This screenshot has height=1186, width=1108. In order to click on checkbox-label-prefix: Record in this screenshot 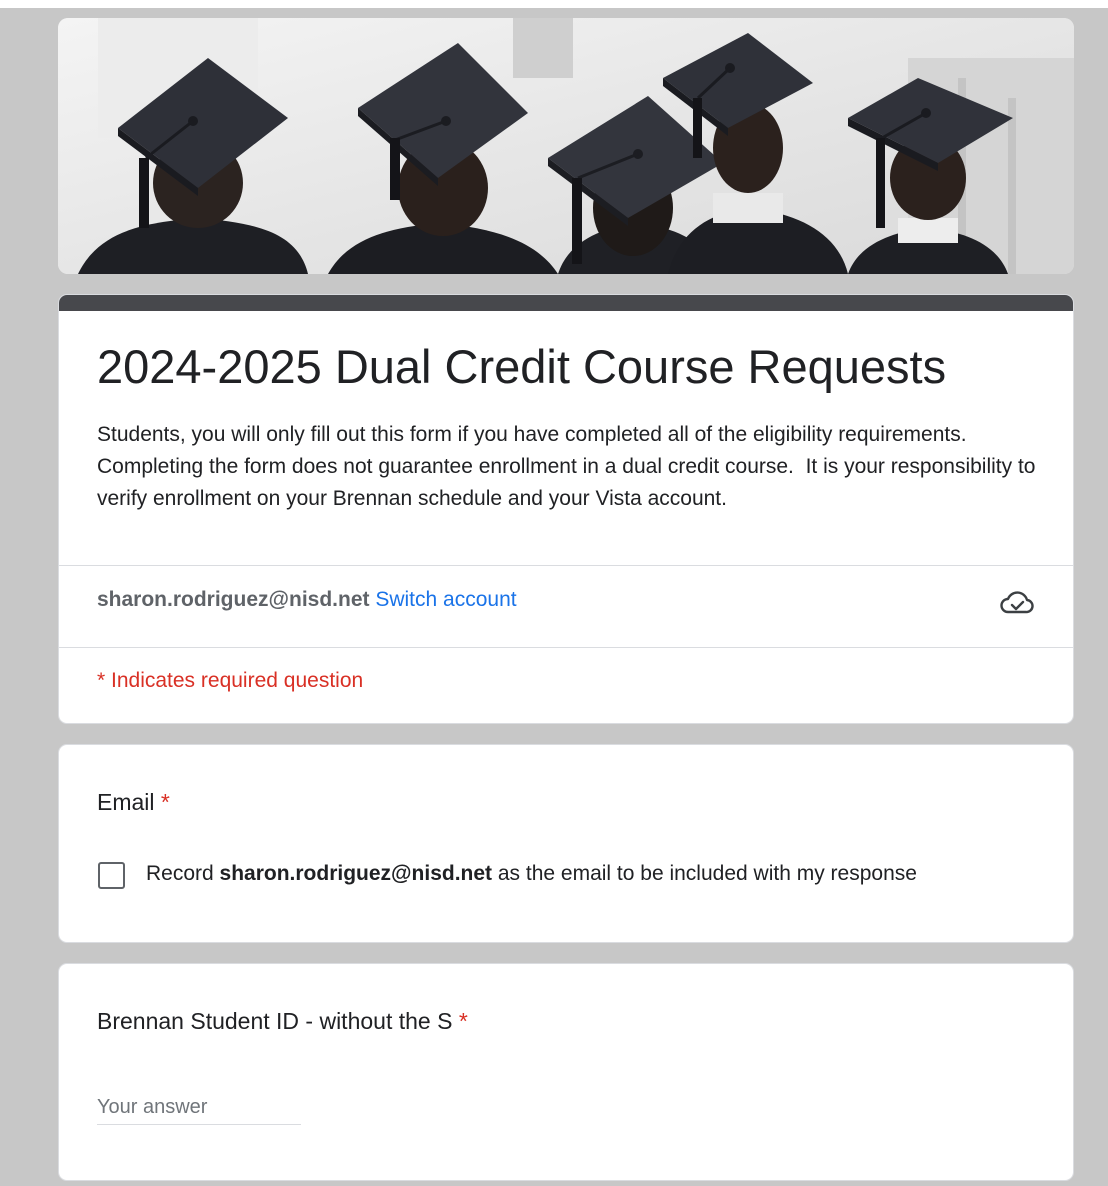, I will do `click(183, 873)`.